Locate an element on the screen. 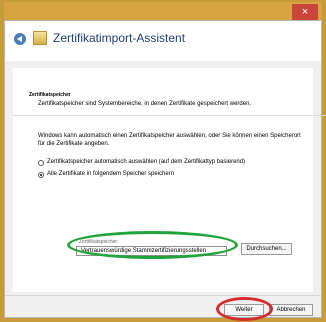  title-bar: × is located at coordinates (163, 11).